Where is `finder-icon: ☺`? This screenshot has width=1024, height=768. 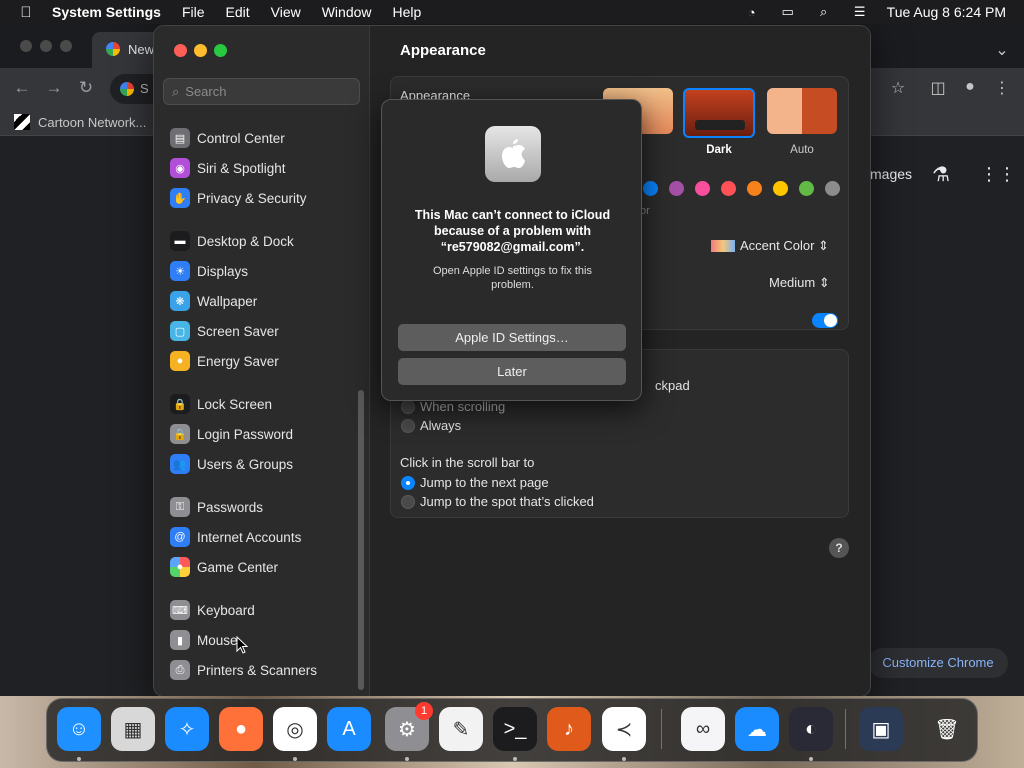 finder-icon: ☺ is located at coordinates (79, 729).